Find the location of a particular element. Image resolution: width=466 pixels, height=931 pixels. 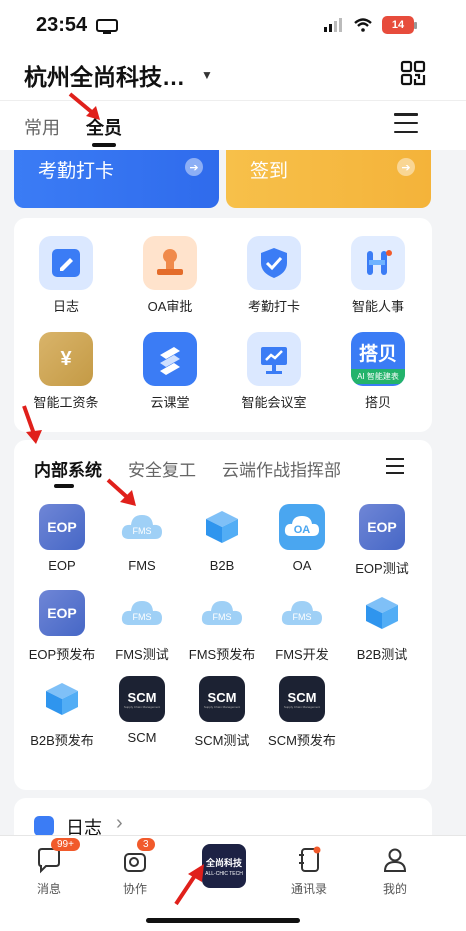

attendance-card: 考勤打卡 ➔ is located at coordinates (116, 179).